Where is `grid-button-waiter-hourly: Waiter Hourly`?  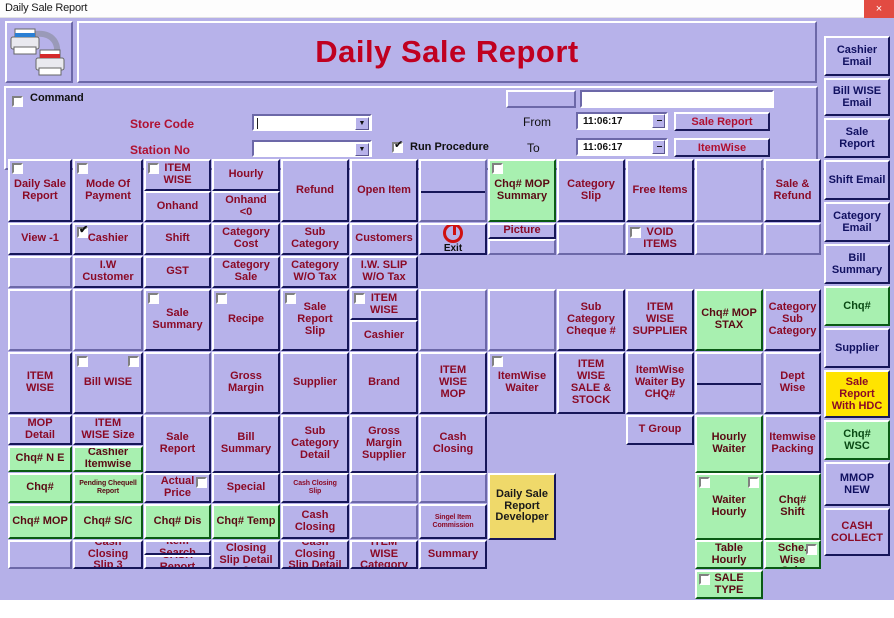
grid-button-waiter-hourly: Waiter Hourly is located at coordinates (729, 506).